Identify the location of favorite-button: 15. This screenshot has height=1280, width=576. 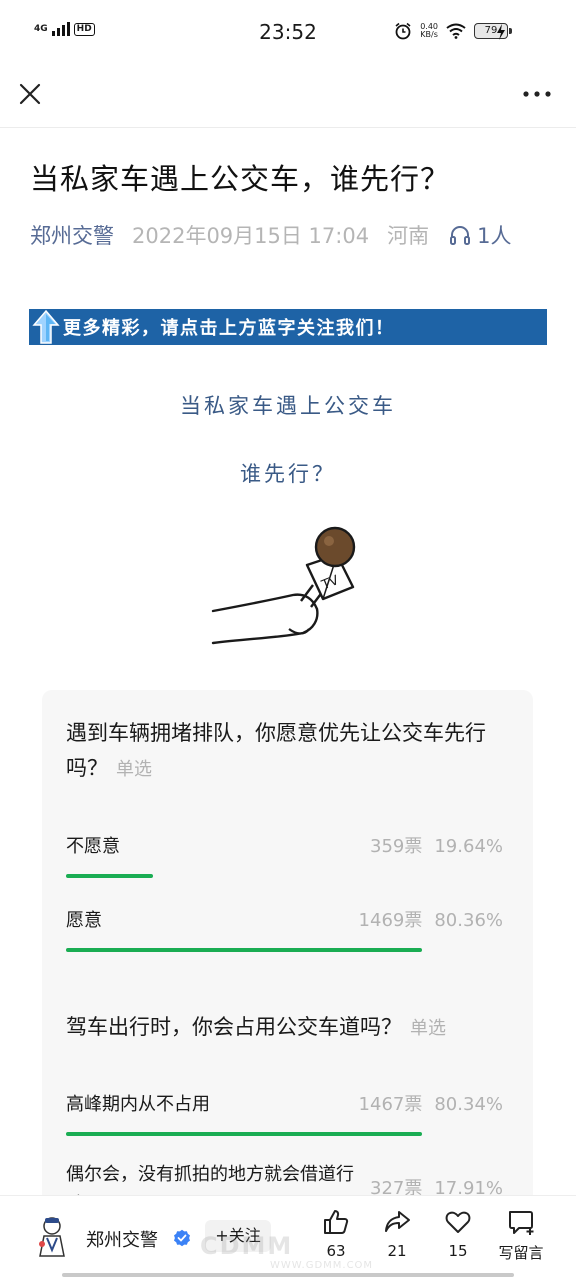
(458, 1234).